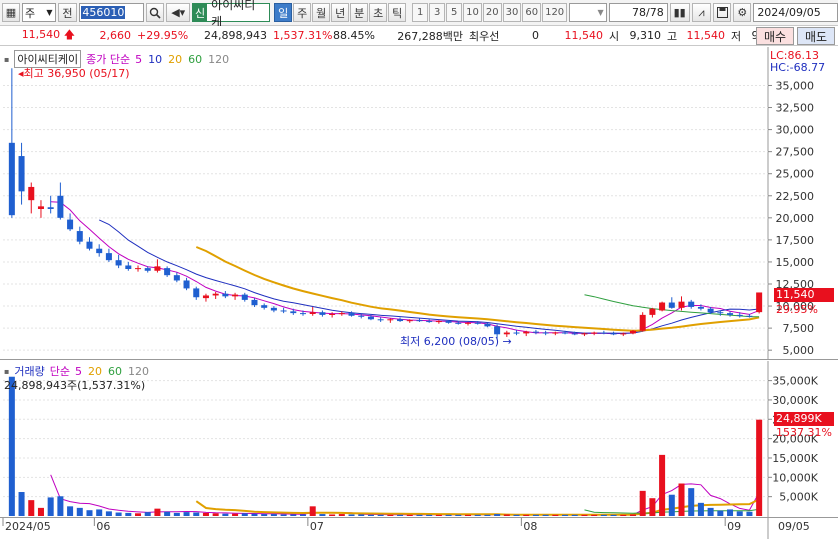  I want to click on period-tab-6: 틱, so click(397, 12).